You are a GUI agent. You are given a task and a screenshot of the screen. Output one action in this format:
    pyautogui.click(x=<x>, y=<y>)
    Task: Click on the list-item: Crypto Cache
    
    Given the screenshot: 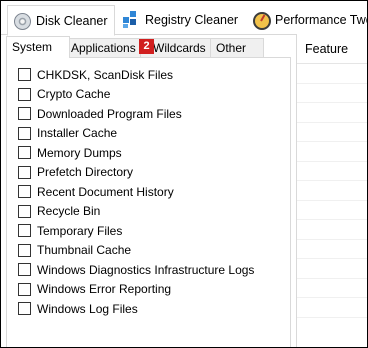 What is the action you would take?
    pyautogui.click(x=130, y=95)
    